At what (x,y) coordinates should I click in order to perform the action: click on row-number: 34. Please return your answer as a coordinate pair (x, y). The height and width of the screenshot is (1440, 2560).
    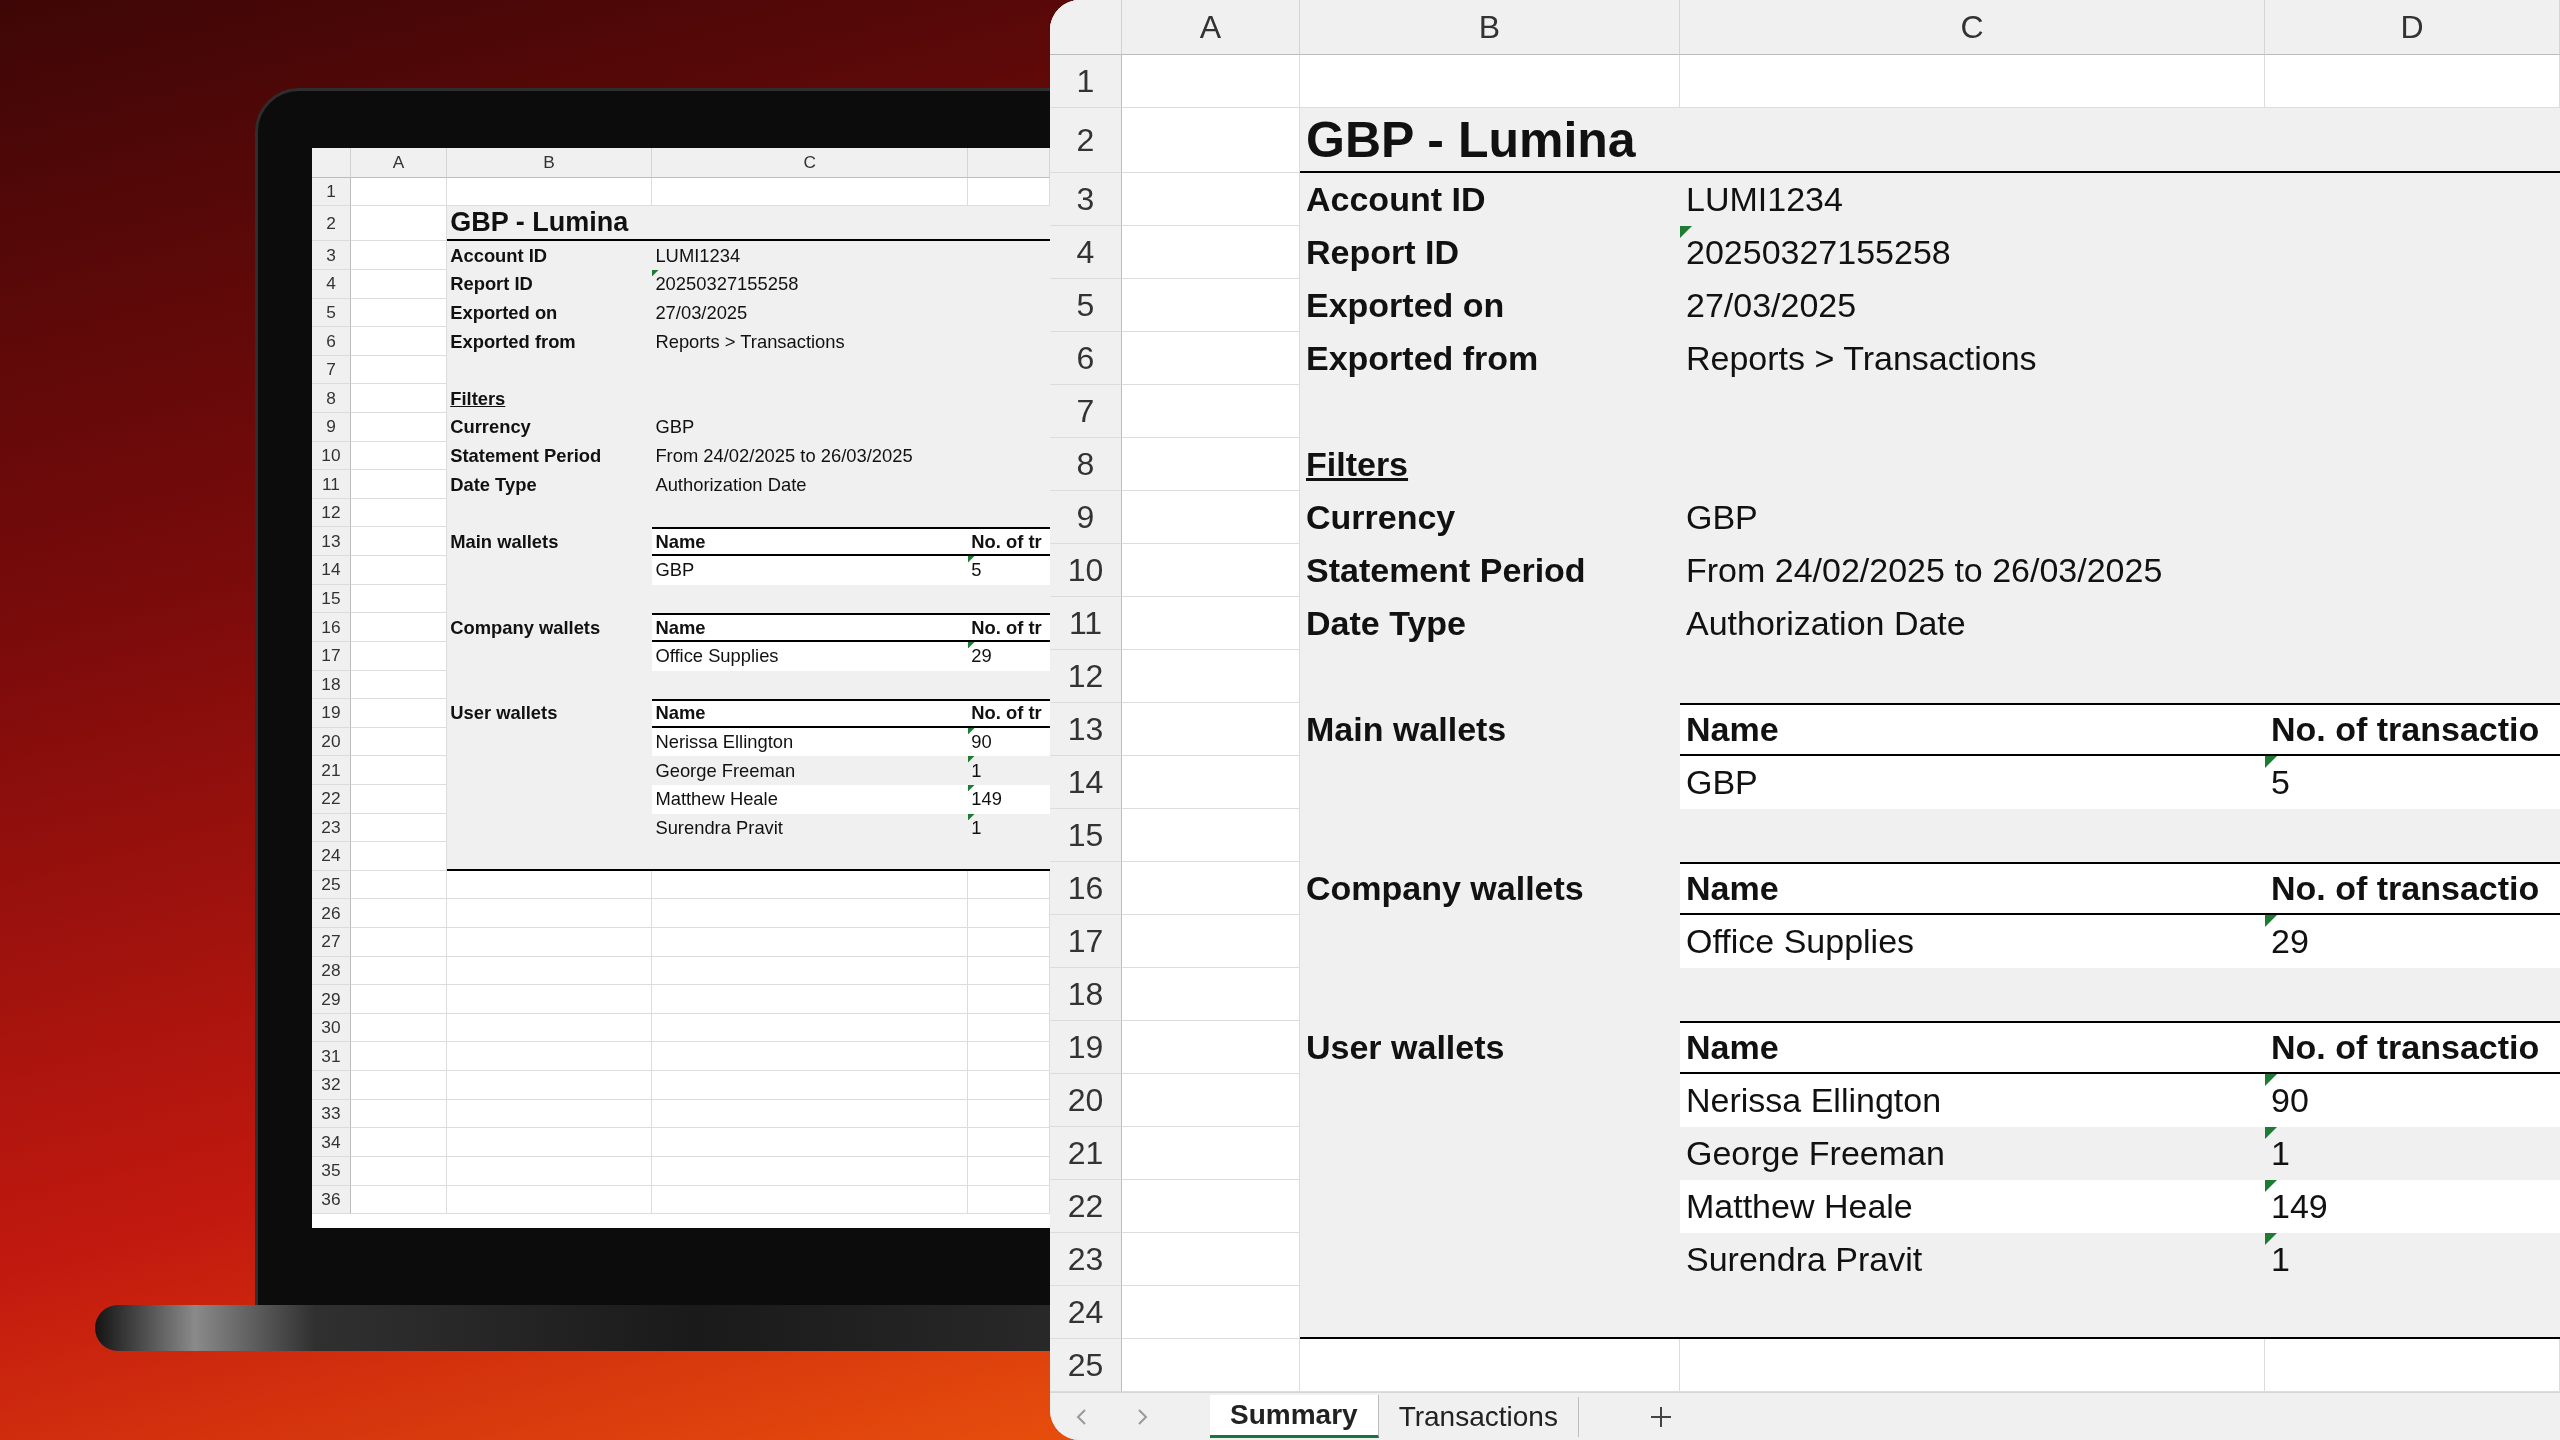
    Looking at the image, I should click on (331, 1142).